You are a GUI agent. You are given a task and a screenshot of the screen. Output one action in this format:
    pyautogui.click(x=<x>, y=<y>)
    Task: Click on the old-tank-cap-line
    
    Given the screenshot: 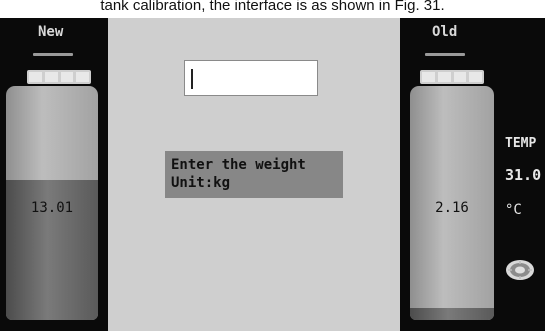 What is the action you would take?
    pyautogui.click(x=445, y=54)
    